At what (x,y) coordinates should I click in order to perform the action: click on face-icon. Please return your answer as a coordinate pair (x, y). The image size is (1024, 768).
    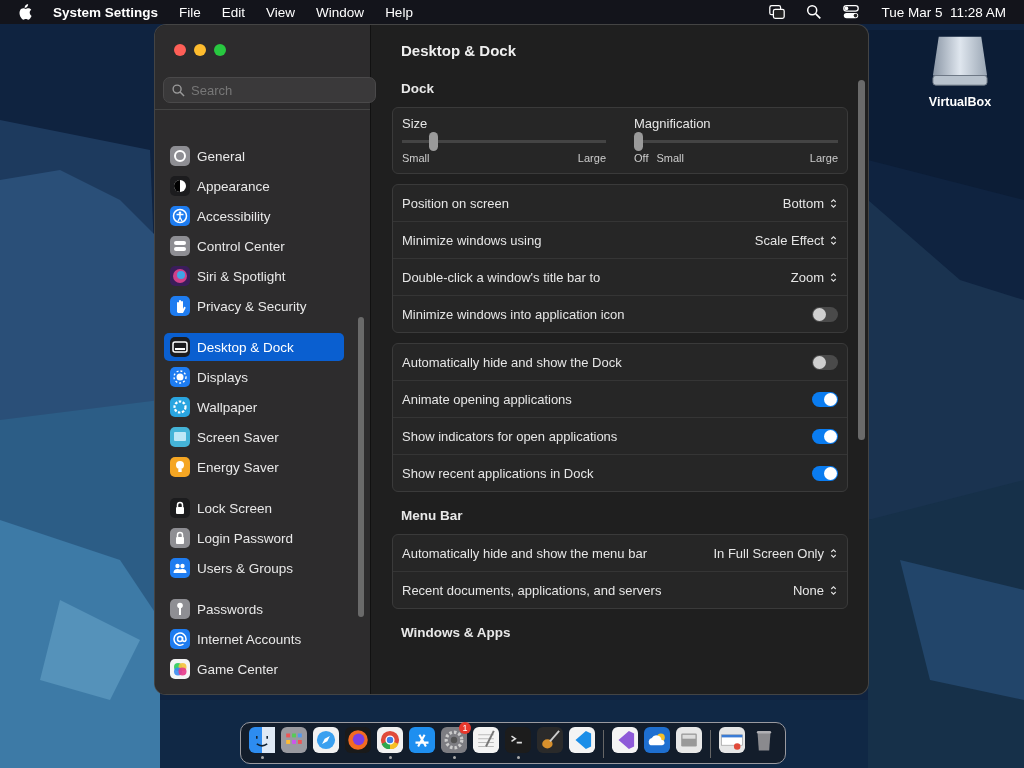
    Looking at the image, I should click on (262, 740).